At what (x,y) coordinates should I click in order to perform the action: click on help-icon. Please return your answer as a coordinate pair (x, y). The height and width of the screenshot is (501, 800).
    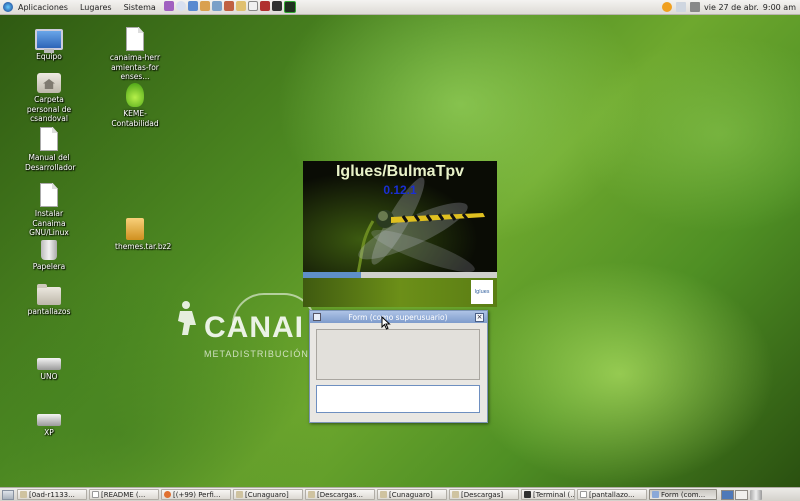
    Looking at the image, I should click on (168, 6).